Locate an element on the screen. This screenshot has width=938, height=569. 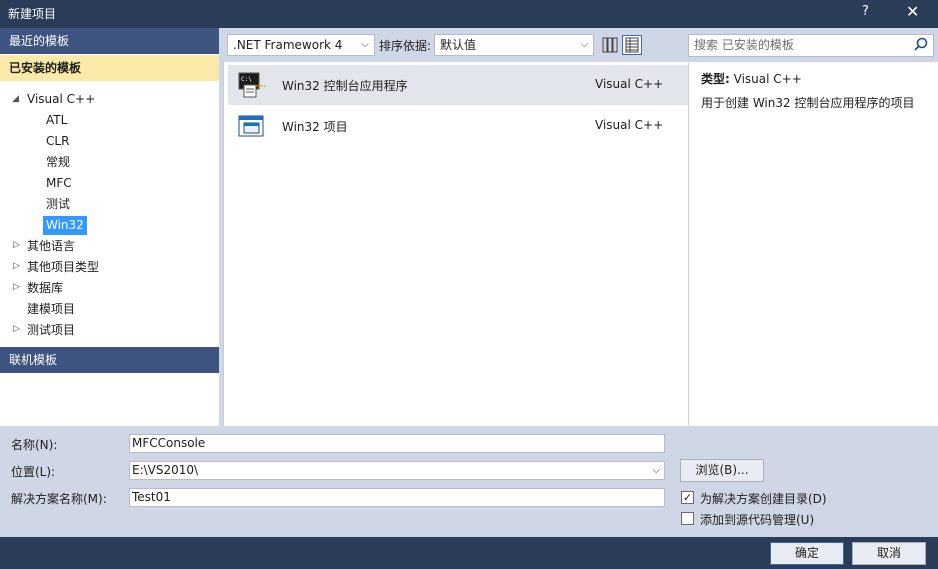
tree-item-visual-cpp: Visual C++ is located at coordinates (61, 99).